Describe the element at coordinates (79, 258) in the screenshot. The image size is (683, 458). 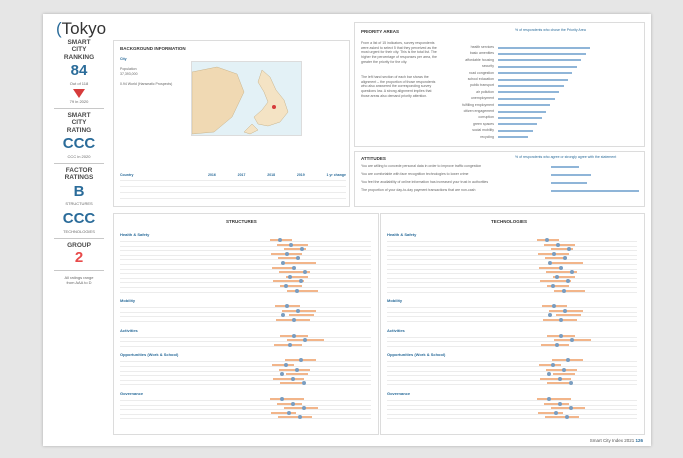
I see `group-value: 2` at that location.